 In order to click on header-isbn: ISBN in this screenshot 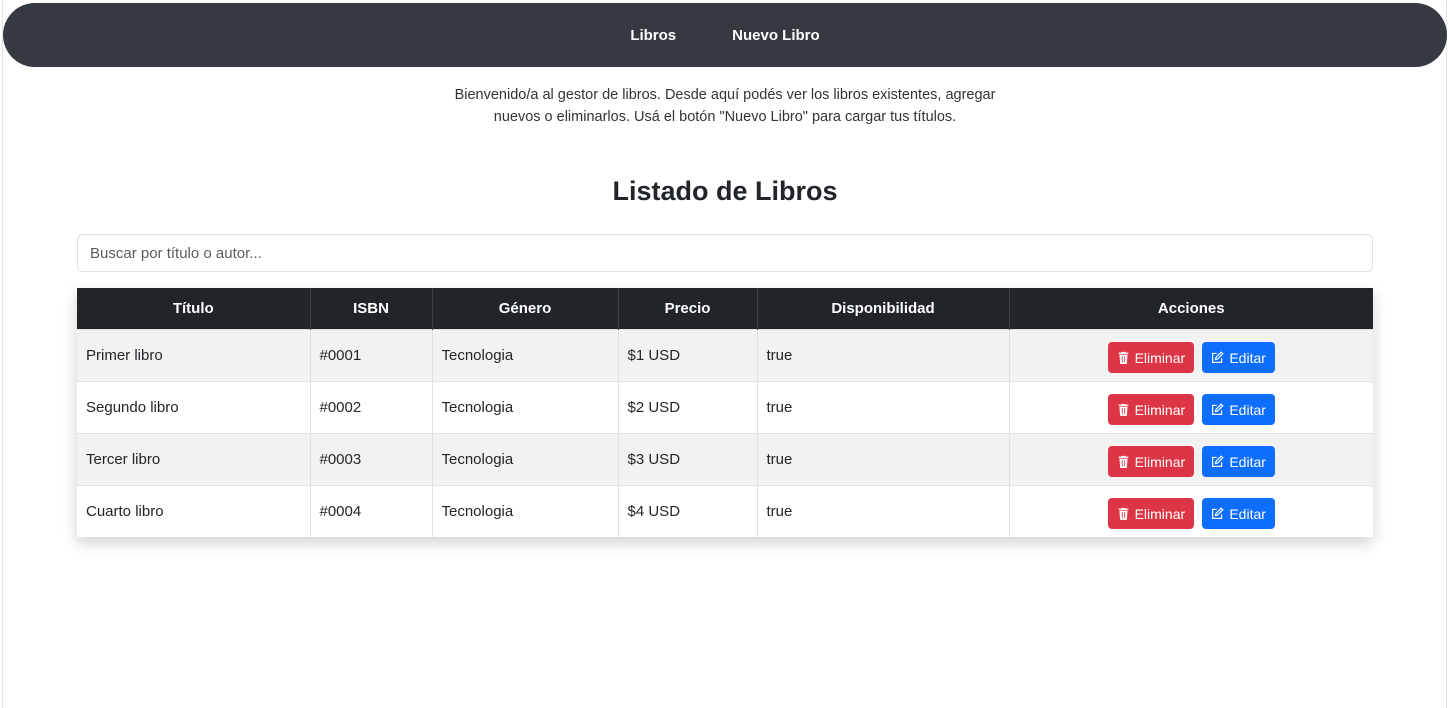, I will do `click(371, 309)`.